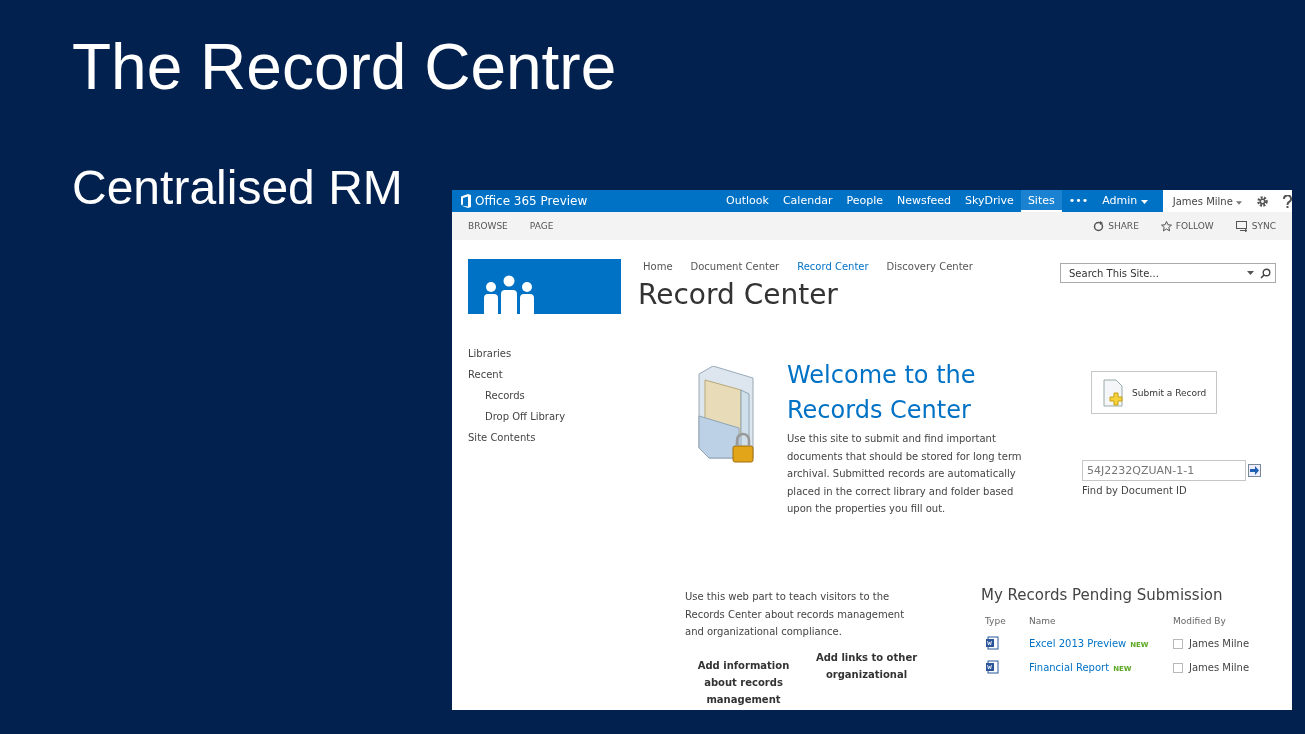 This screenshot has width=1305, height=734. What do you see at coordinates (1099, 226) in the screenshot?
I see `share-icon` at bounding box center [1099, 226].